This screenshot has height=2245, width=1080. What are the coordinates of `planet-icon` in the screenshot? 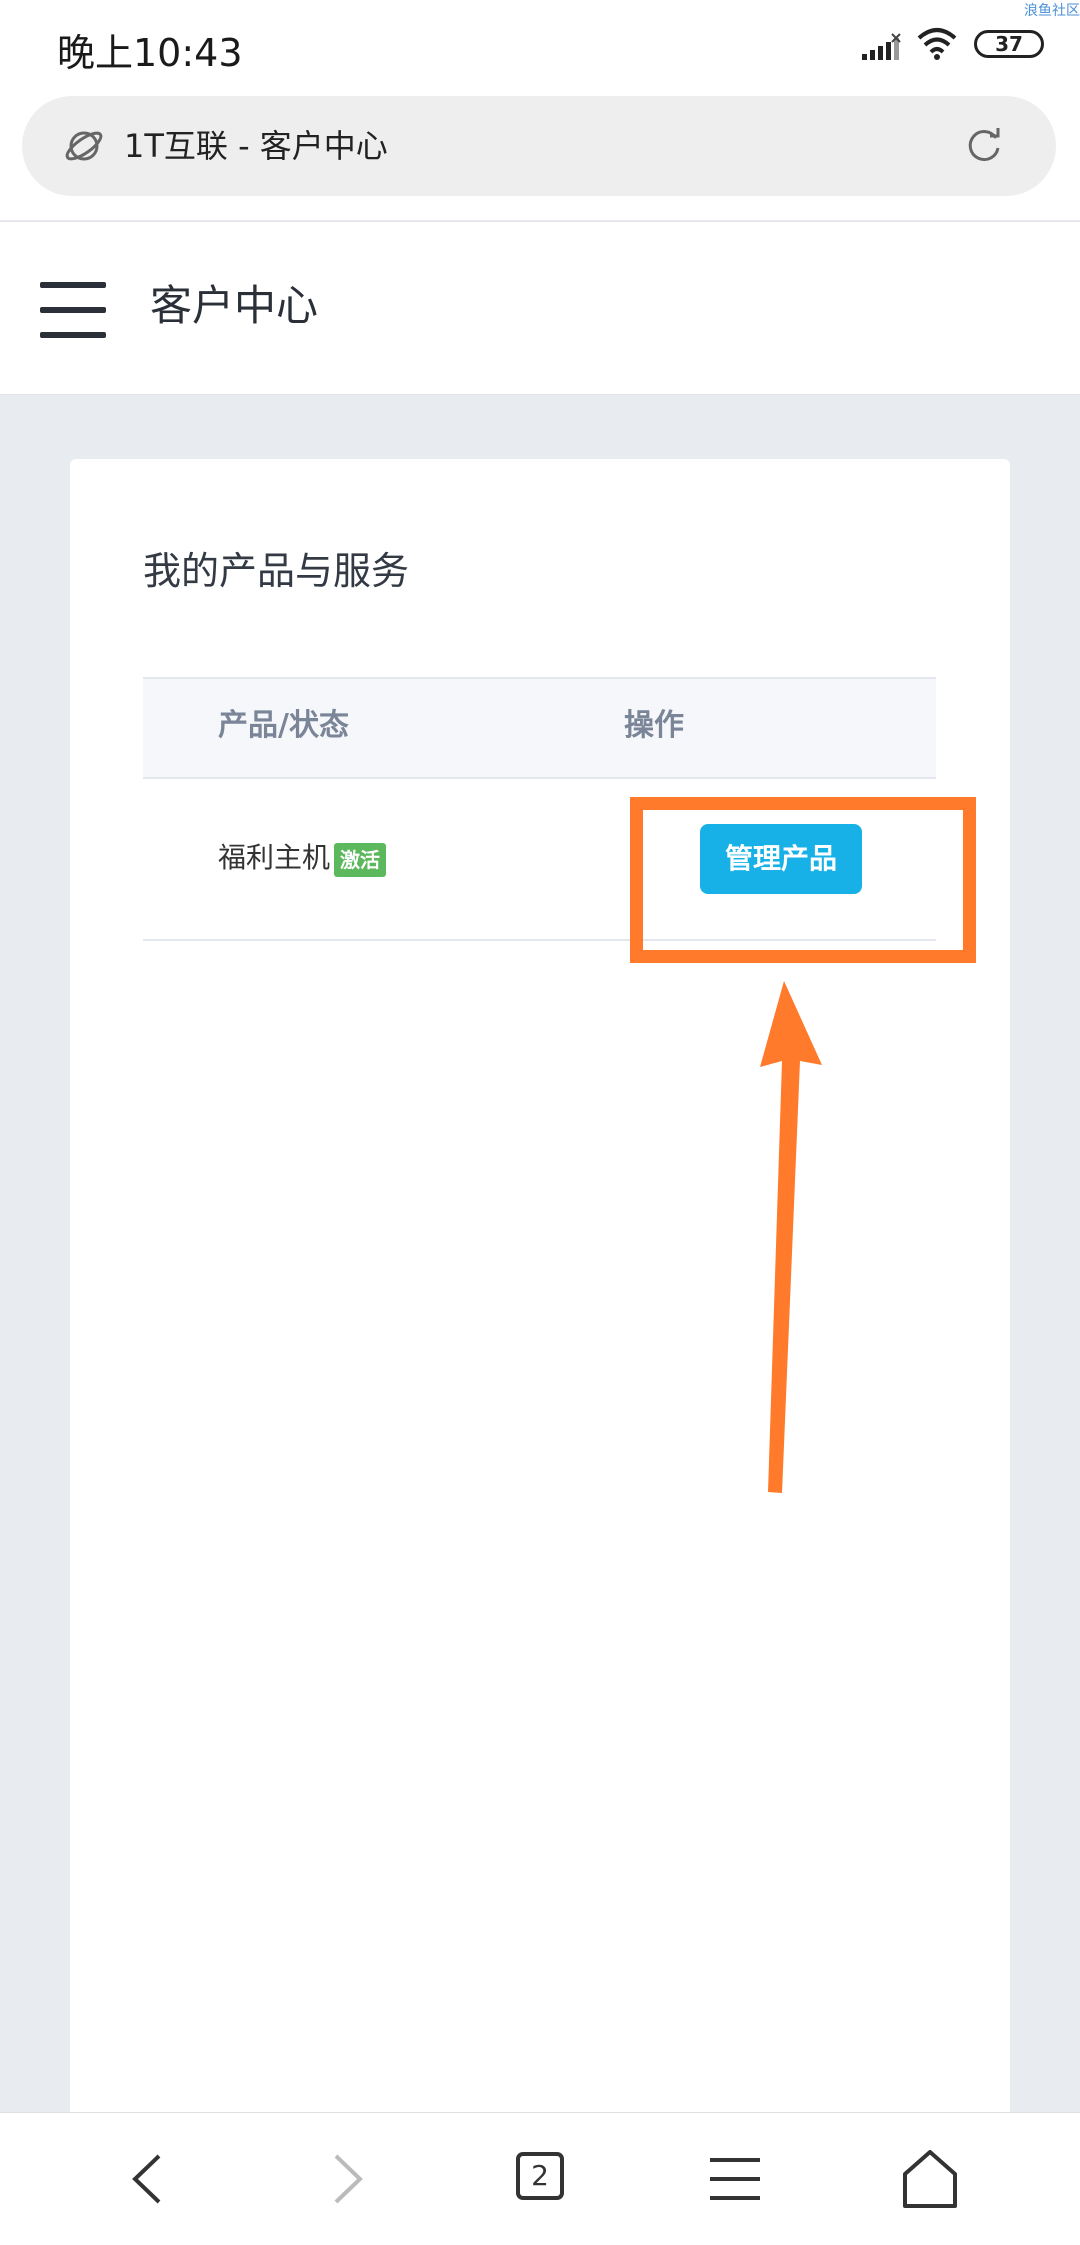 It's located at (84, 146).